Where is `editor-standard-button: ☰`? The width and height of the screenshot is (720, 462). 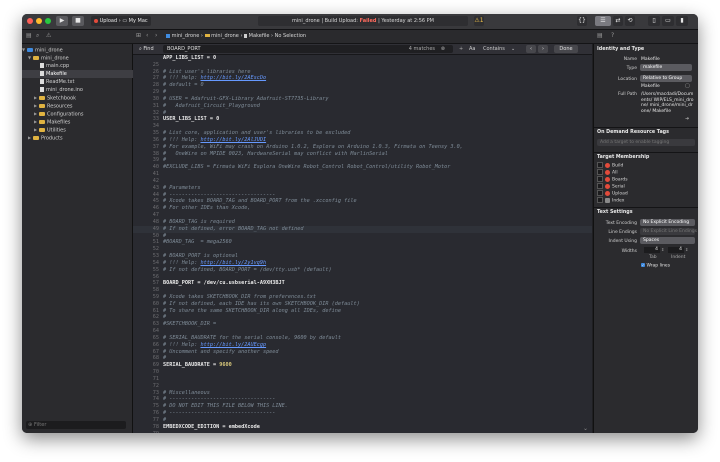 editor-standard-button: ☰ is located at coordinates (603, 21).